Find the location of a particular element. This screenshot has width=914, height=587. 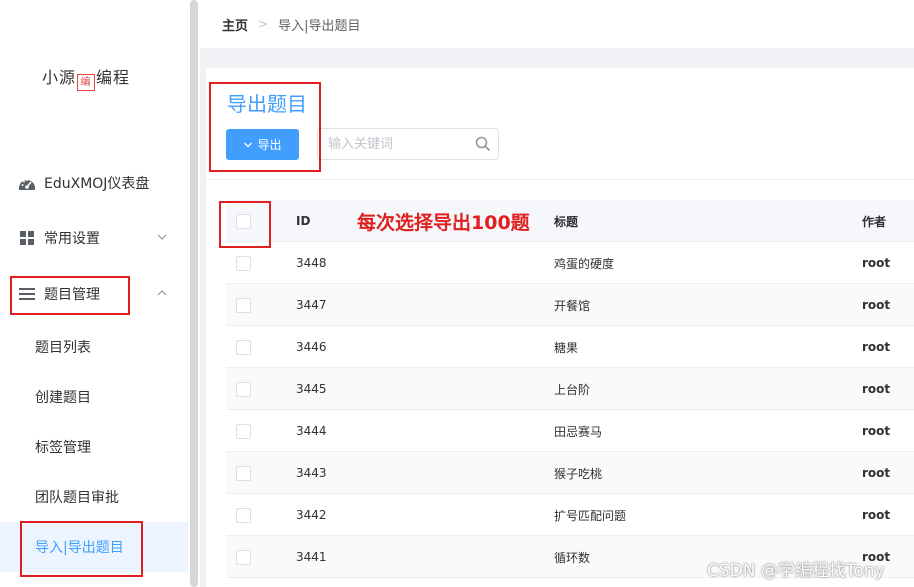

sidebar-item-label: 常用设置 is located at coordinates (72, 239).